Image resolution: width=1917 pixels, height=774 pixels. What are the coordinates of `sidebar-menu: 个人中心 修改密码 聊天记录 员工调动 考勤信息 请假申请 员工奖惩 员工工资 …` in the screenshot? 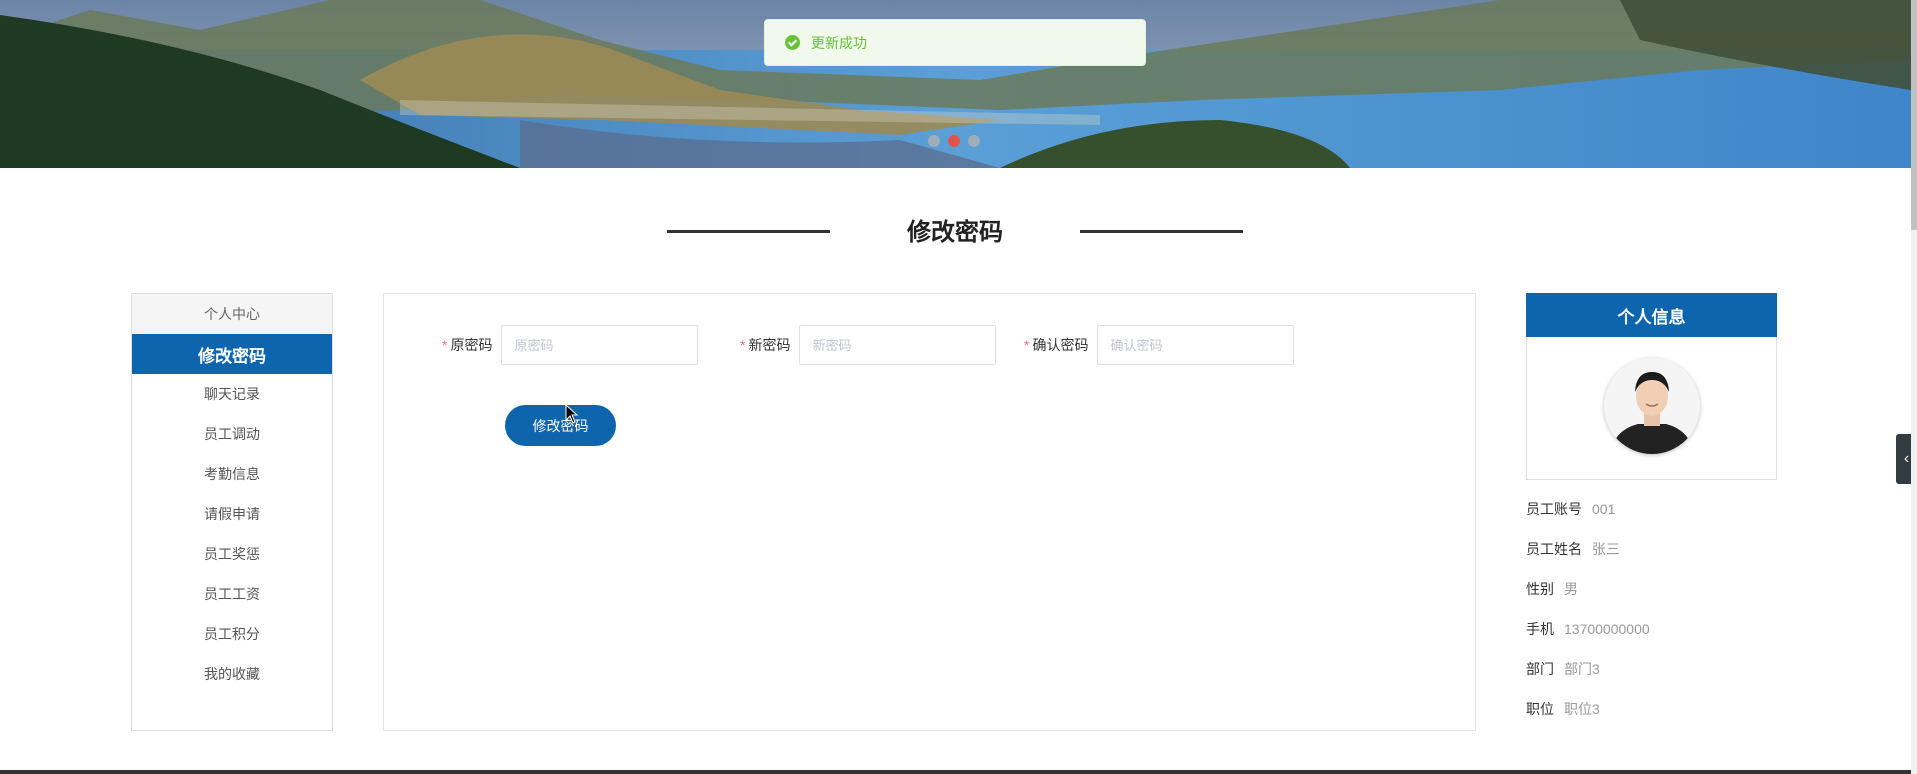 It's located at (232, 512).